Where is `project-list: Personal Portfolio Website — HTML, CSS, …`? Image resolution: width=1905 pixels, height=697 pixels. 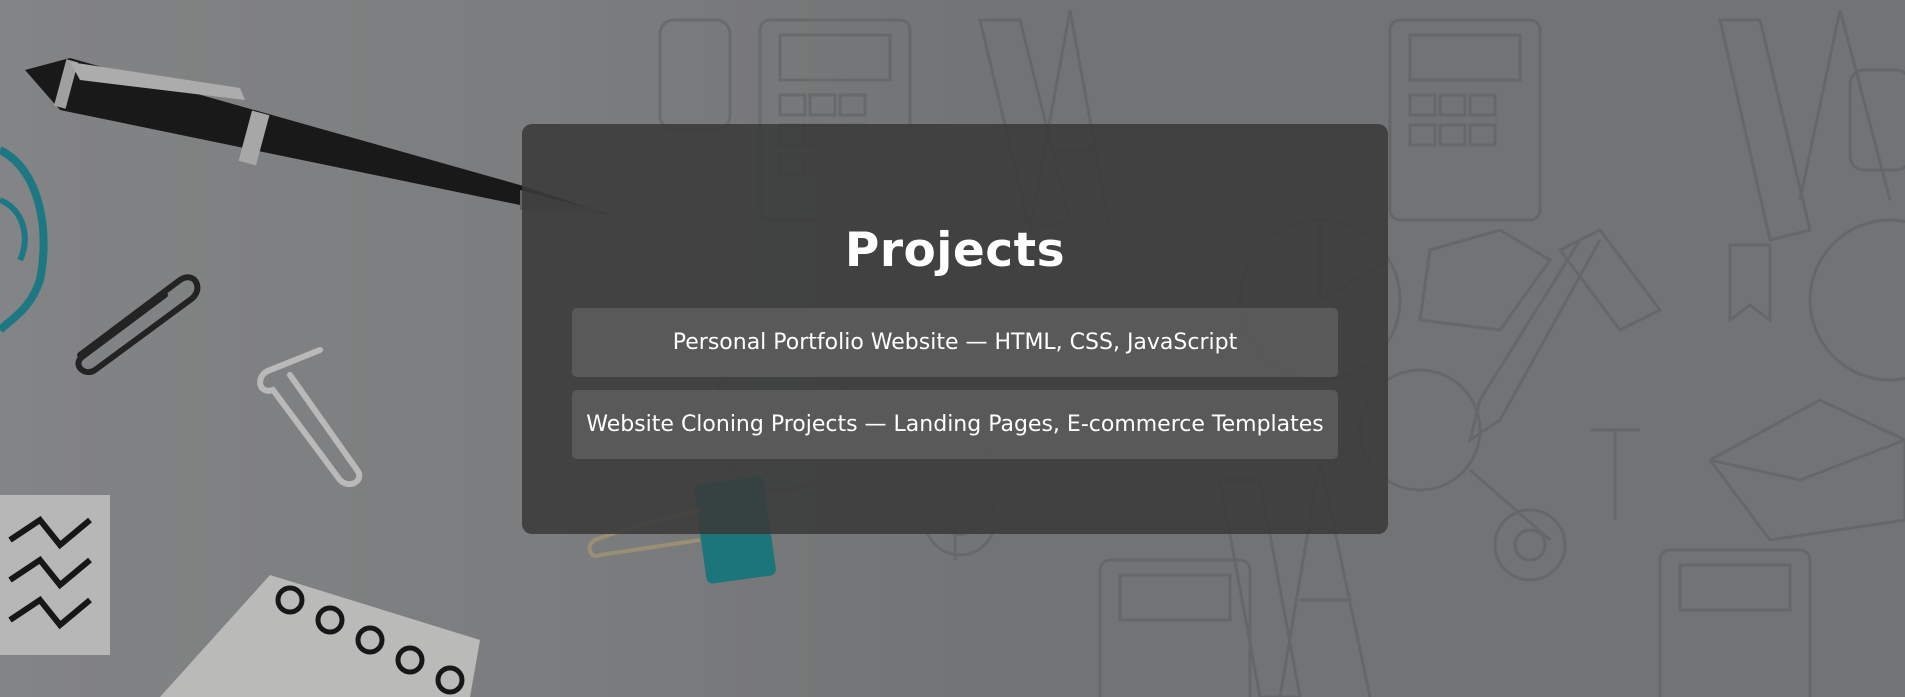 project-list: Personal Portfolio Website — HTML, CSS, … is located at coordinates (955, 383).